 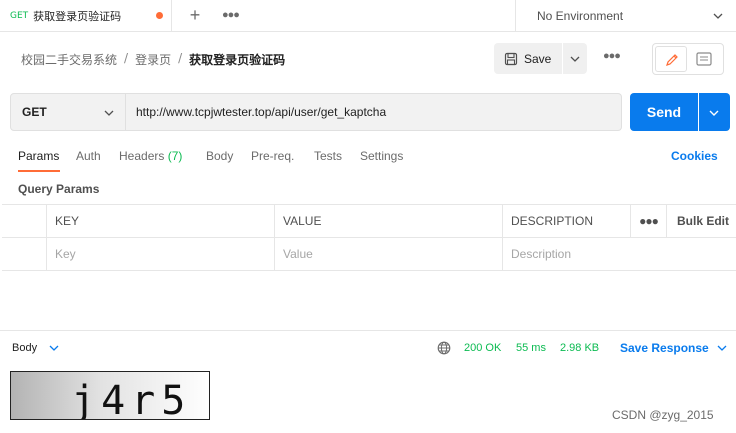 What do you see at coordinates (704, 59) in the screenshot?
I see `document-icon` at bounding box center [704, 59].